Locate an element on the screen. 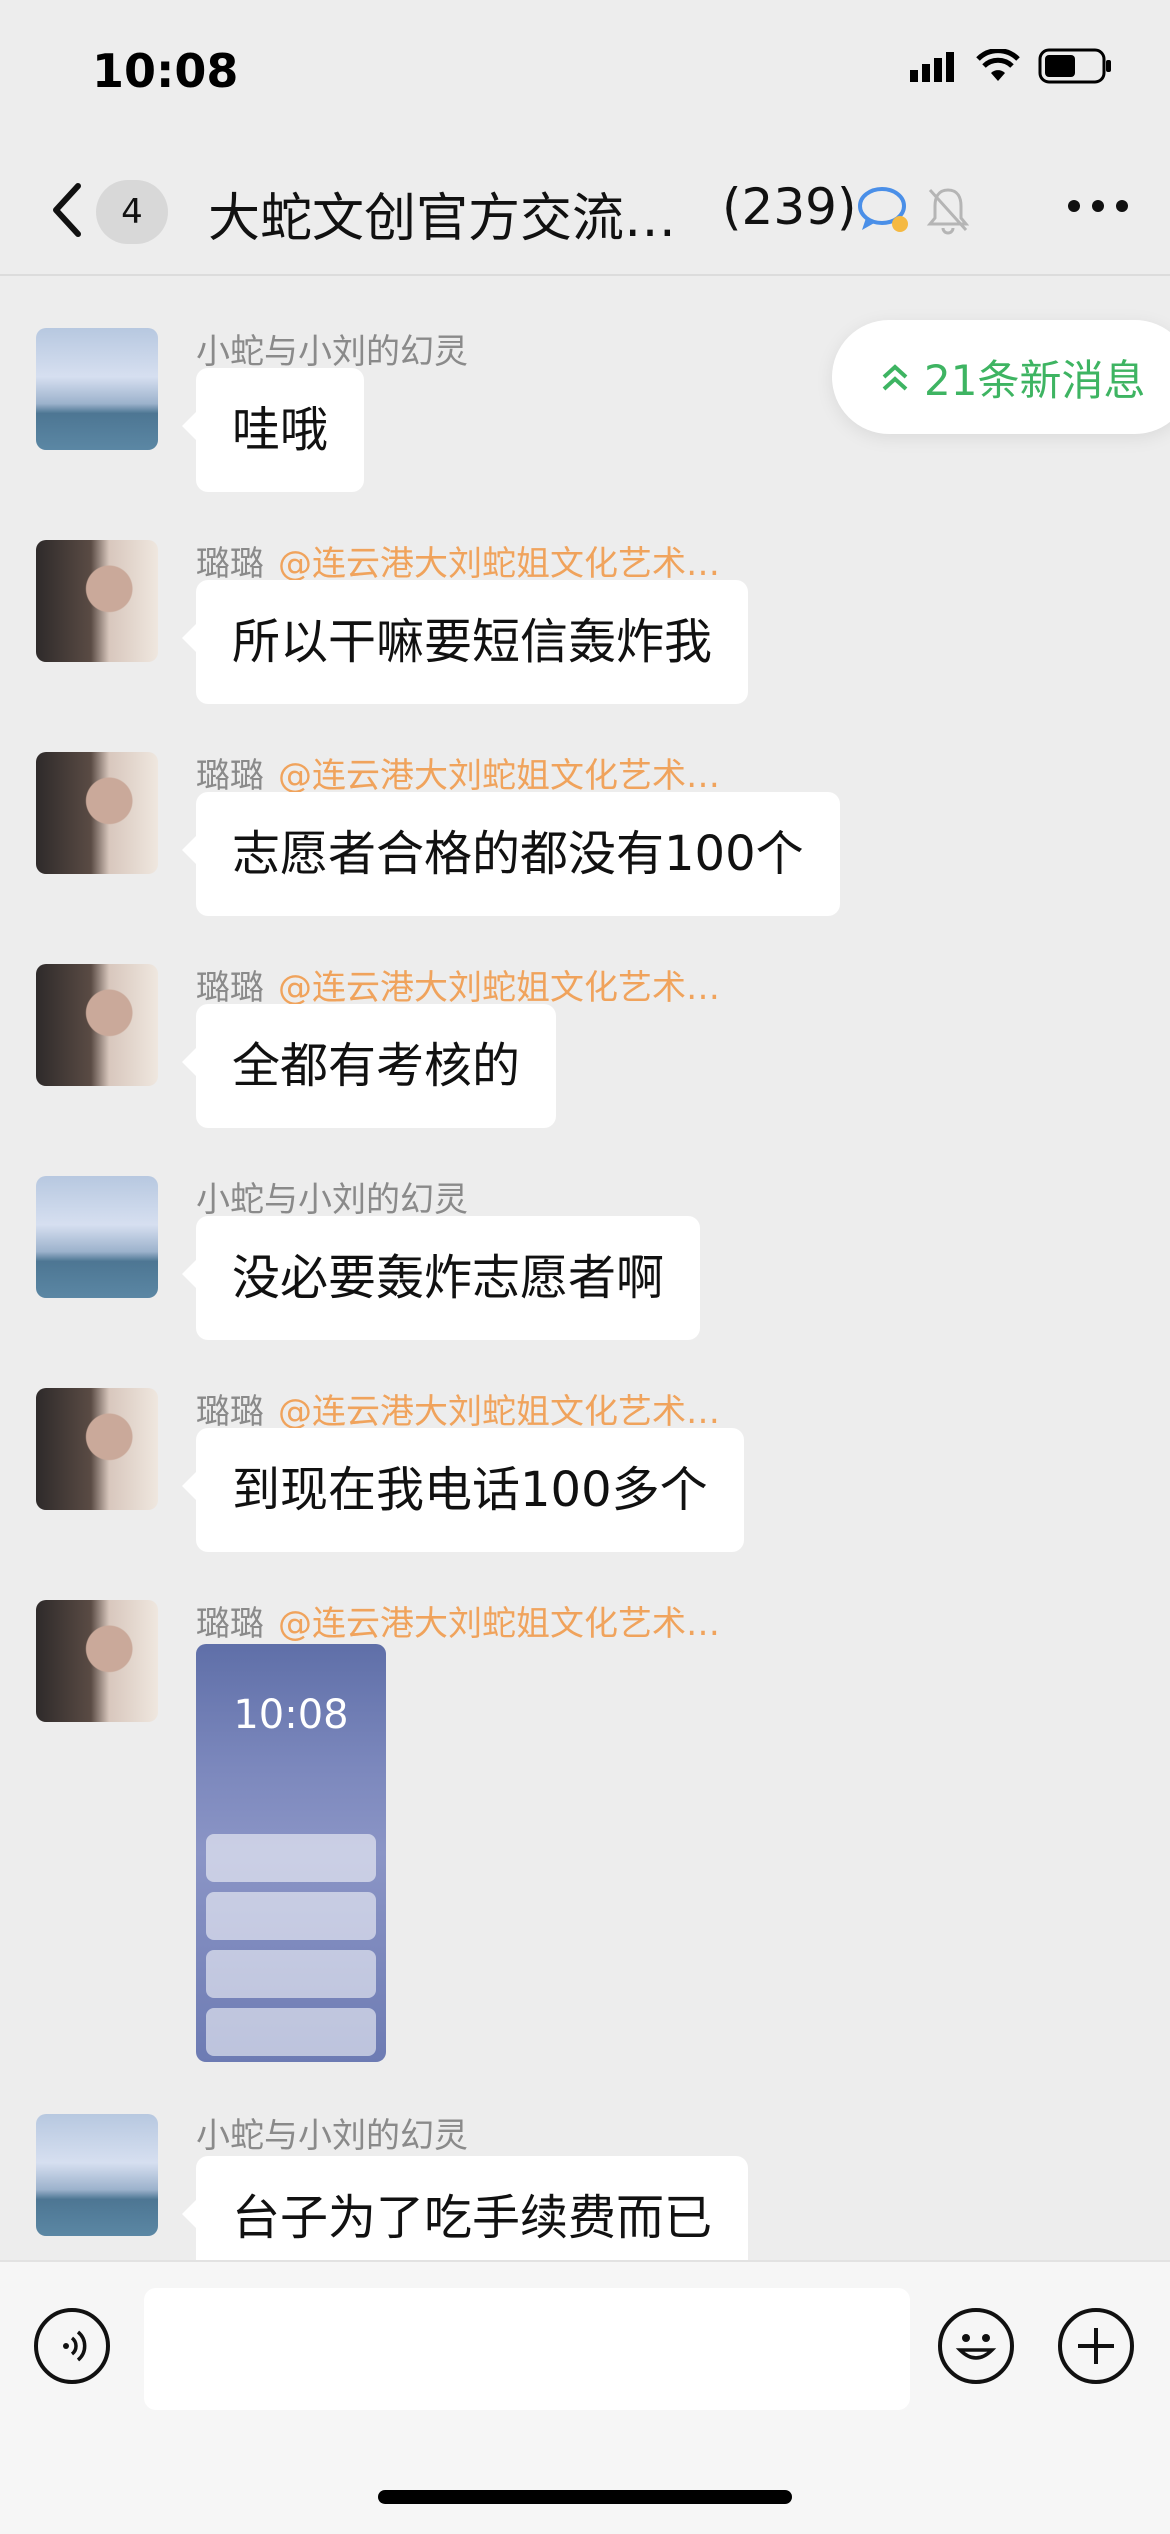 The height and width of the screenshot is (2534, 1170). unread-count-badge: 4 is located at coordinates (132, 212).